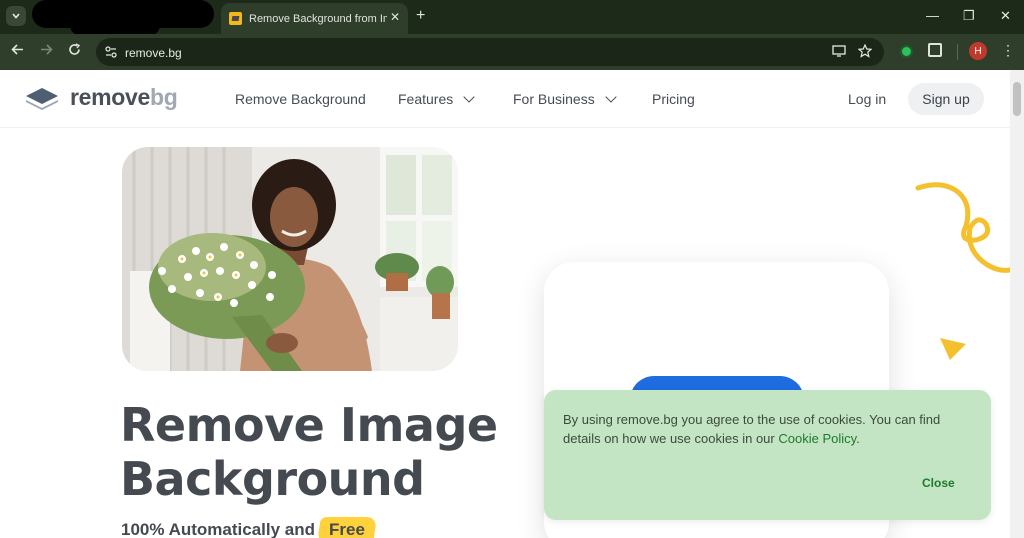 The width and height of the screenshot is (1024, 538). Describe the element at coordinates (969, 16) in the screenshot. I see `window-restore-button: ❐` at that location.